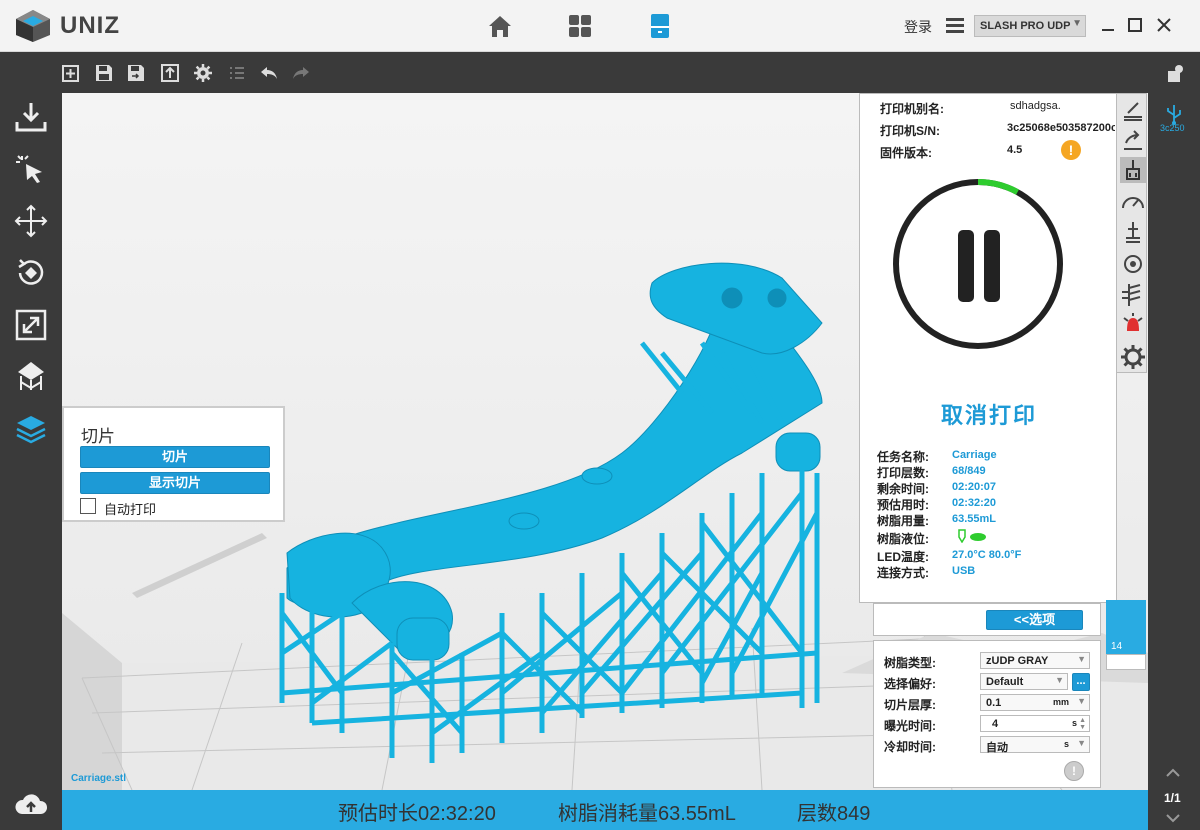 This screenshot has height=830, width=1200. I want to click on firmware-label: 固件版本:, so click(906, 153).